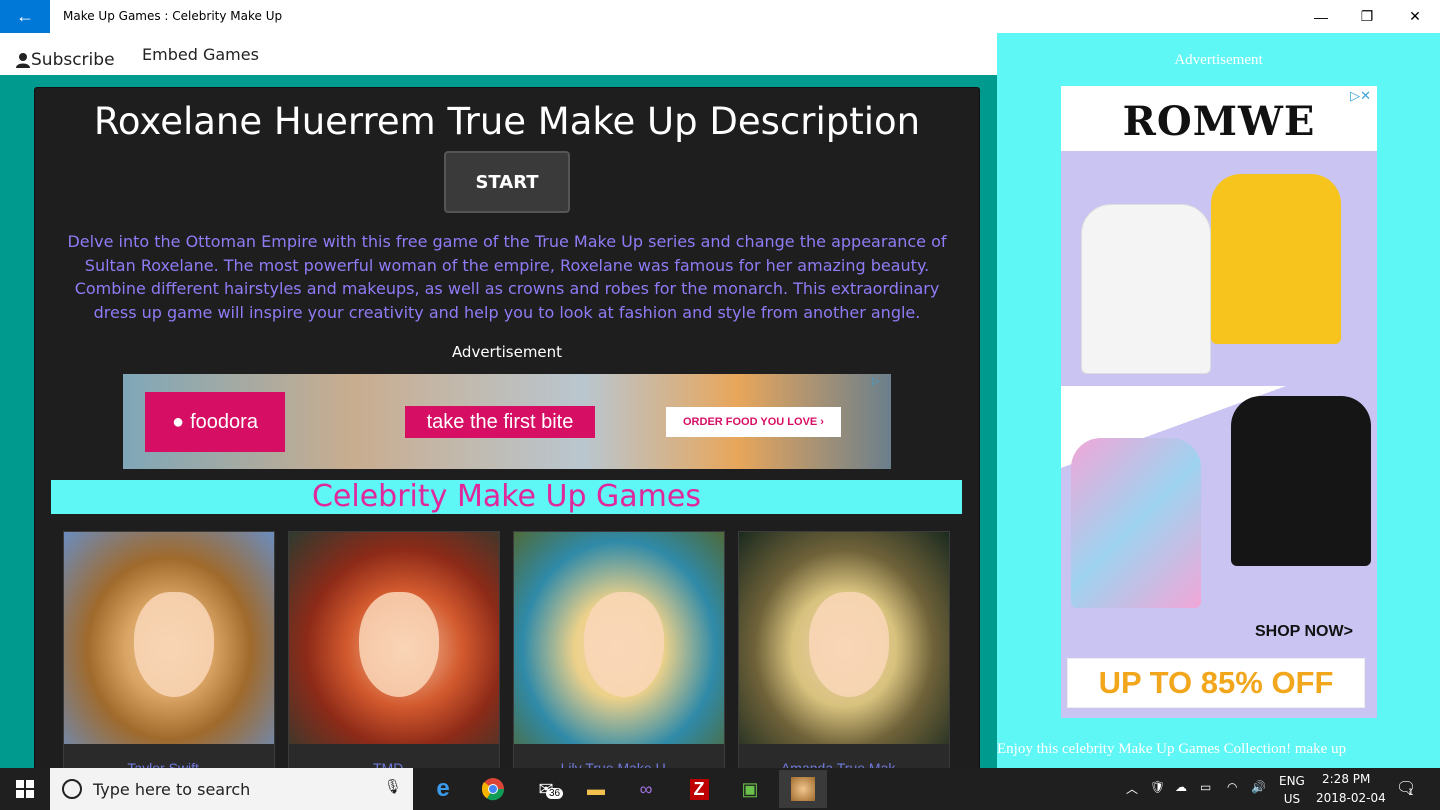  I want to click on chrome-icon, so click(493, 789).